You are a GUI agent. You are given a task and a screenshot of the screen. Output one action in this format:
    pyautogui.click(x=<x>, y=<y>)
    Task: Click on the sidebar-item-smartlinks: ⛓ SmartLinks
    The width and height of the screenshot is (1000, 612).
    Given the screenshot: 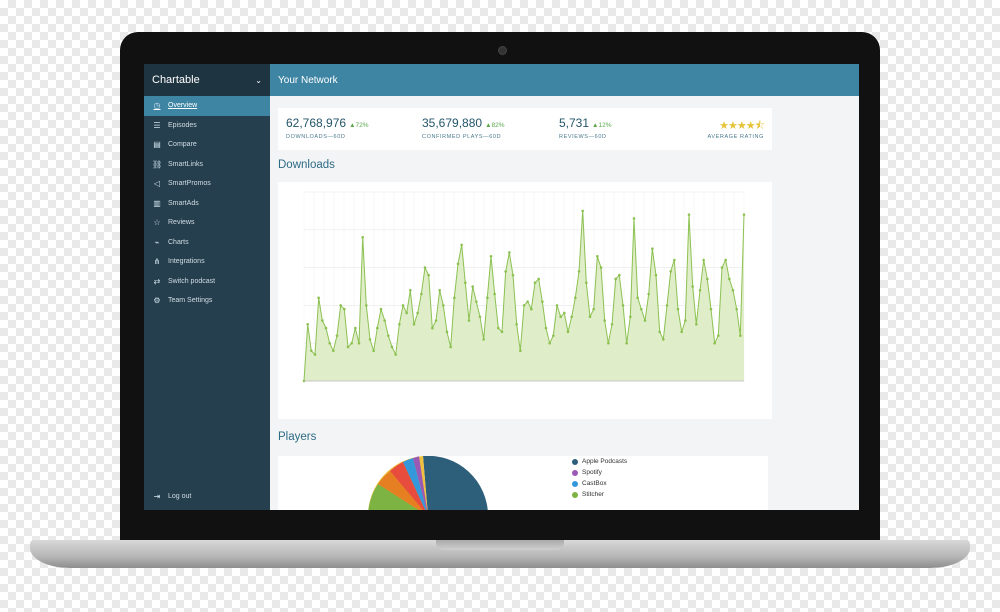 What is the action you would take?
    pyautogui.click(x=207, y=165)
    